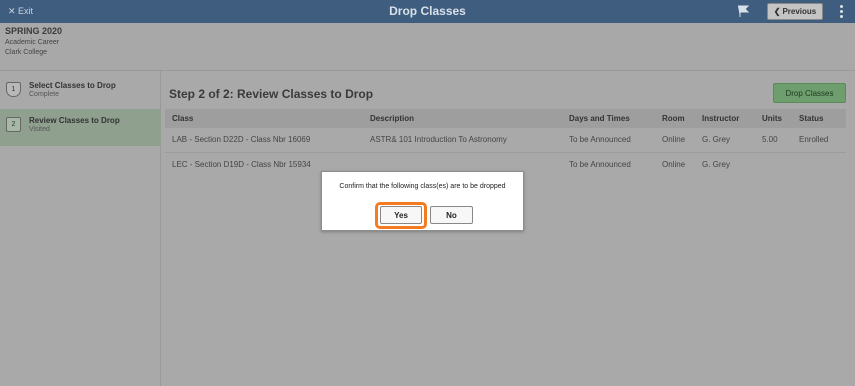 Image resolution: width=855 pixels, height=386 pixels. Describe the element at coordinates (183, 118) in the screenshot. I see `column-header-class: Class` at that location.